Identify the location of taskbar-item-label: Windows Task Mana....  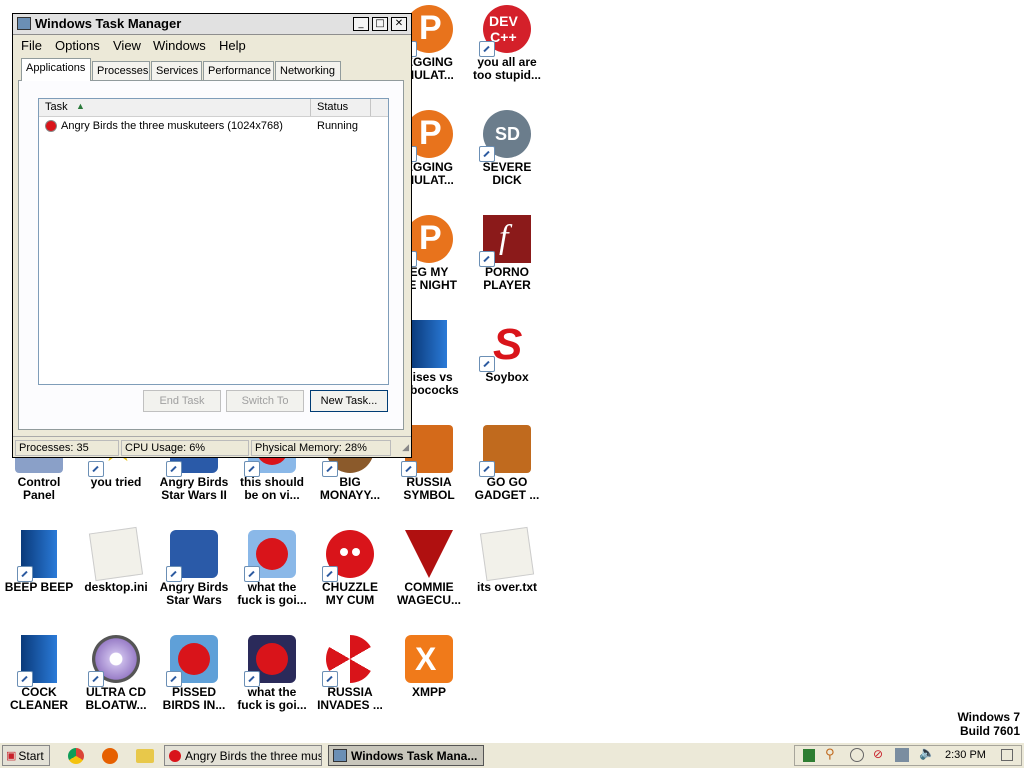
(414, 755).